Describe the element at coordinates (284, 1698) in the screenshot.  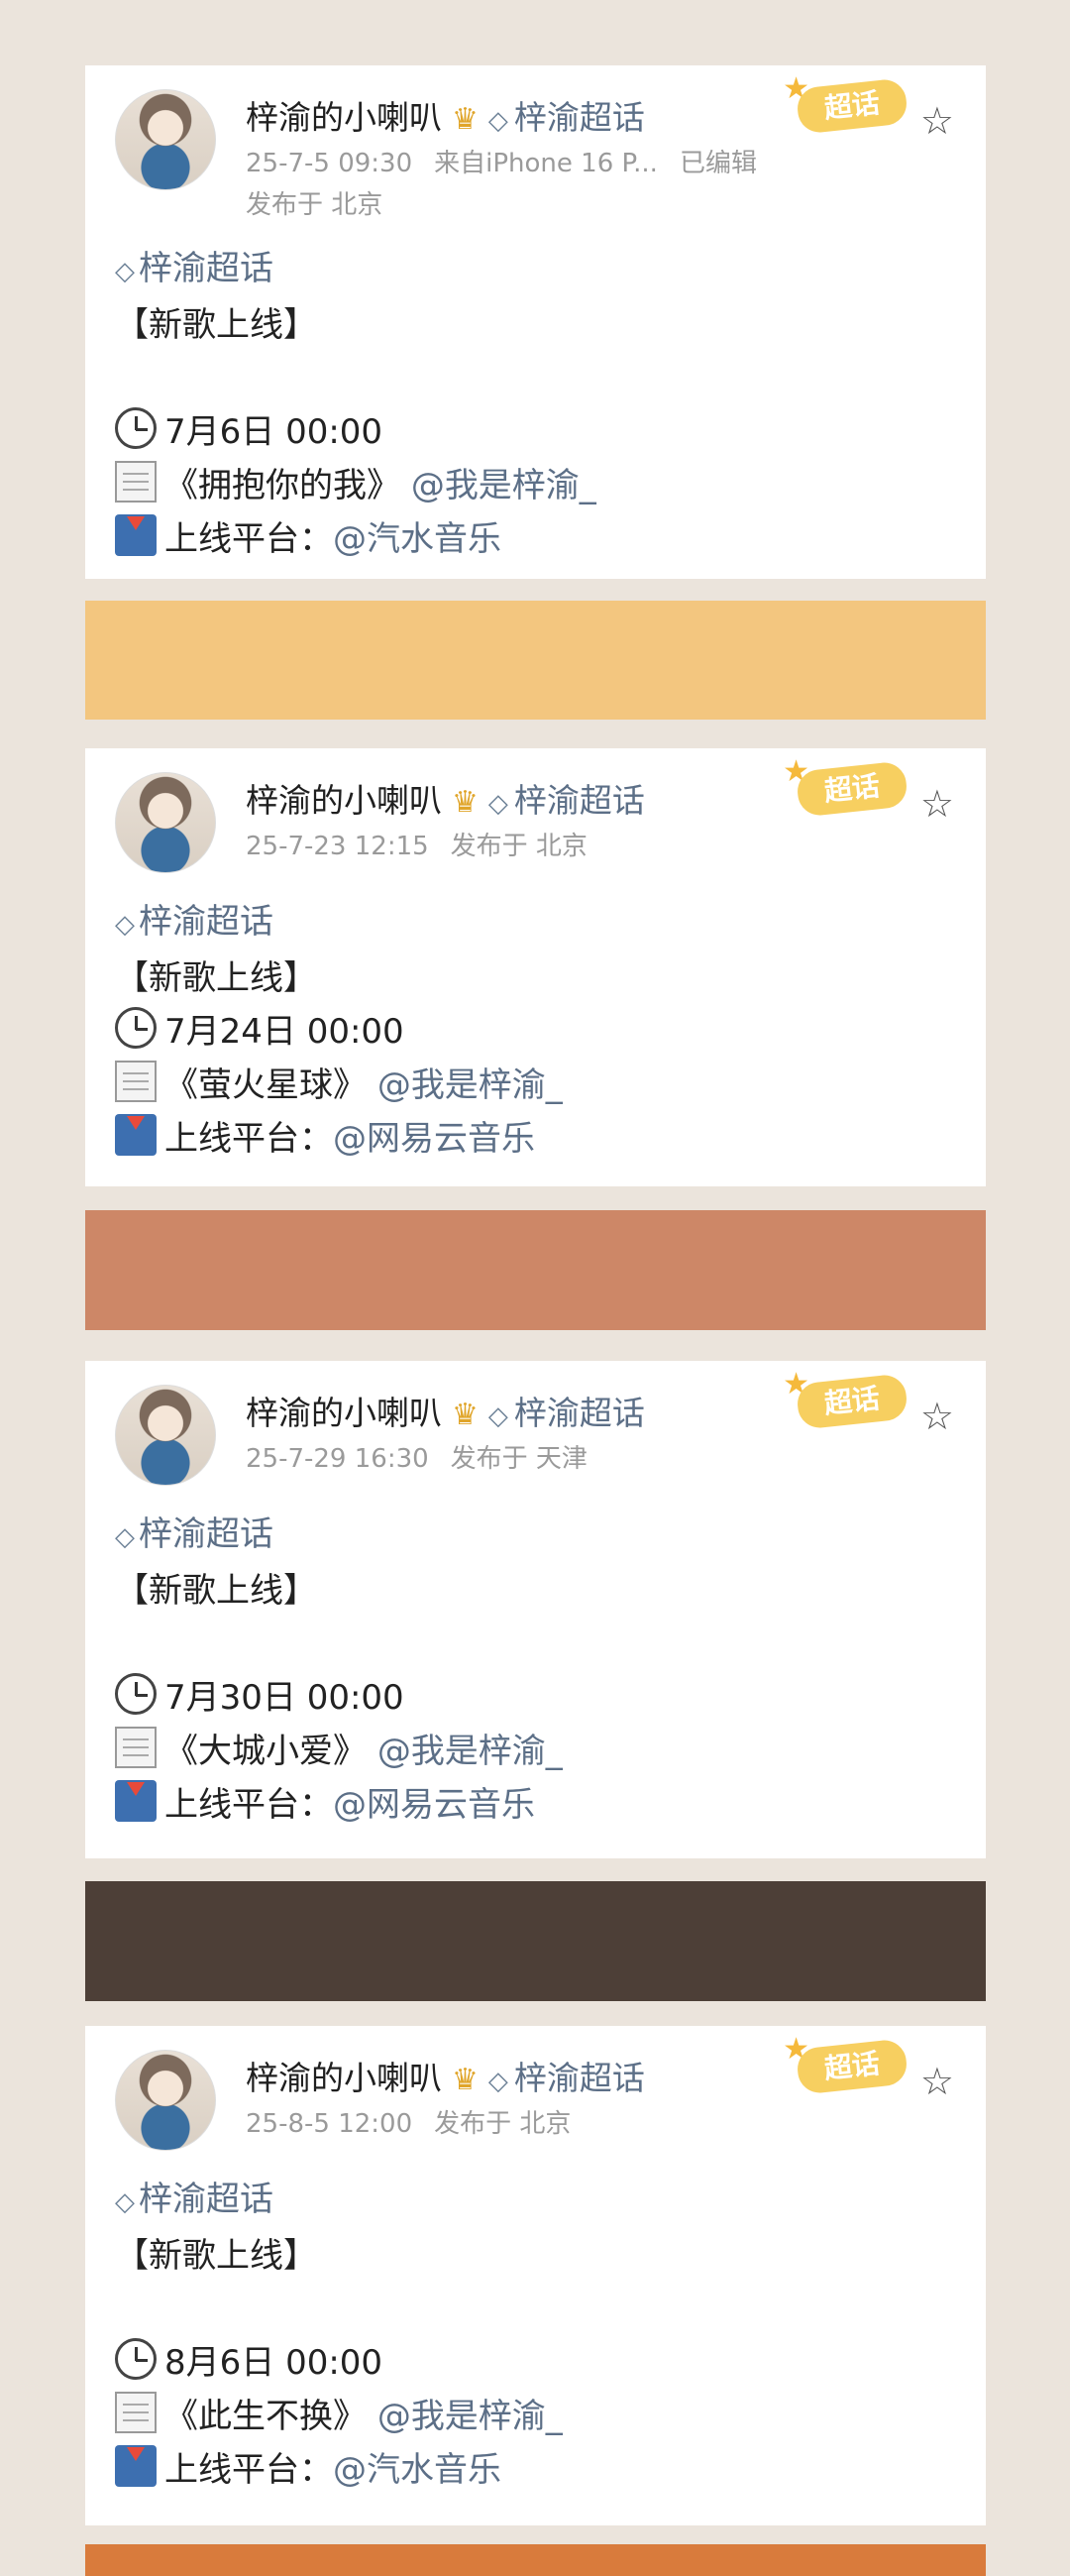
I see `release-time: 7月30日 00:00` at that location.